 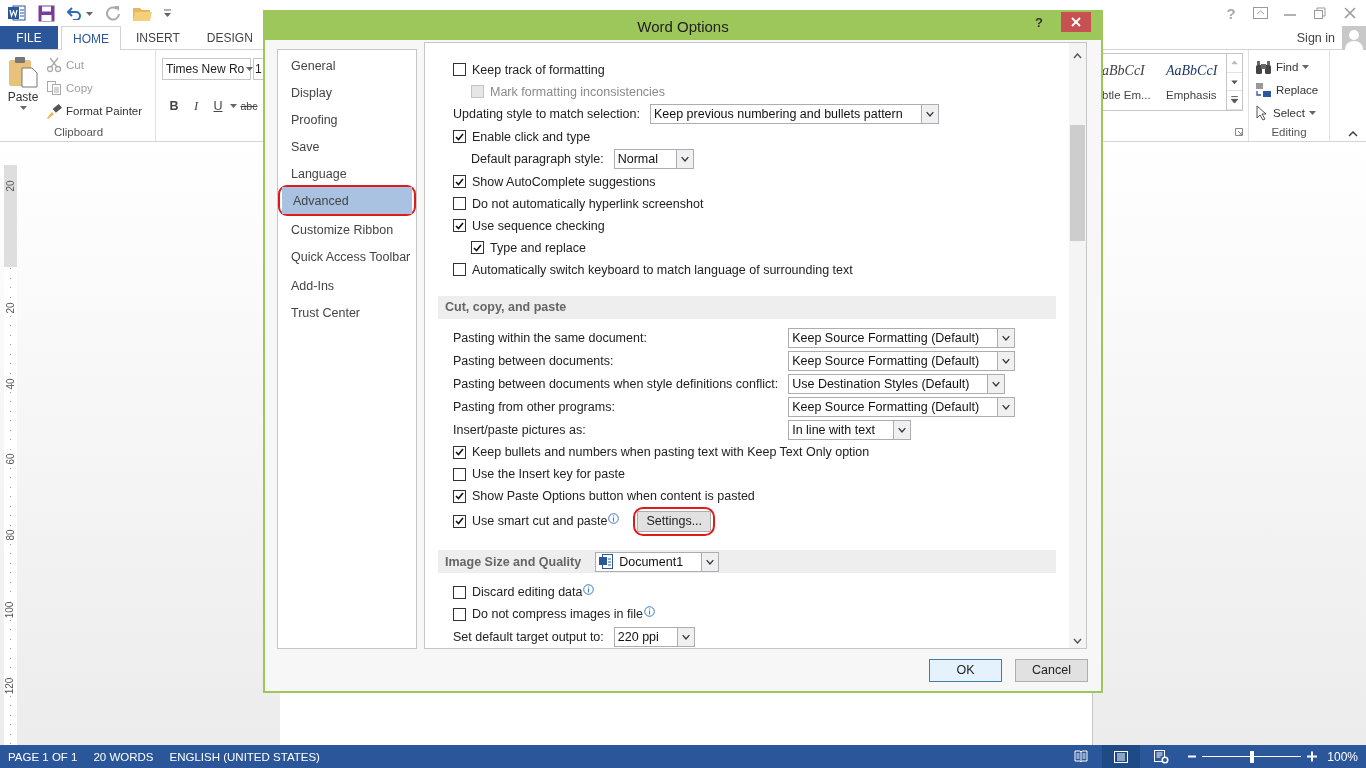 I want to click on dropdown-field: Document1, so click(x=657, y=561).